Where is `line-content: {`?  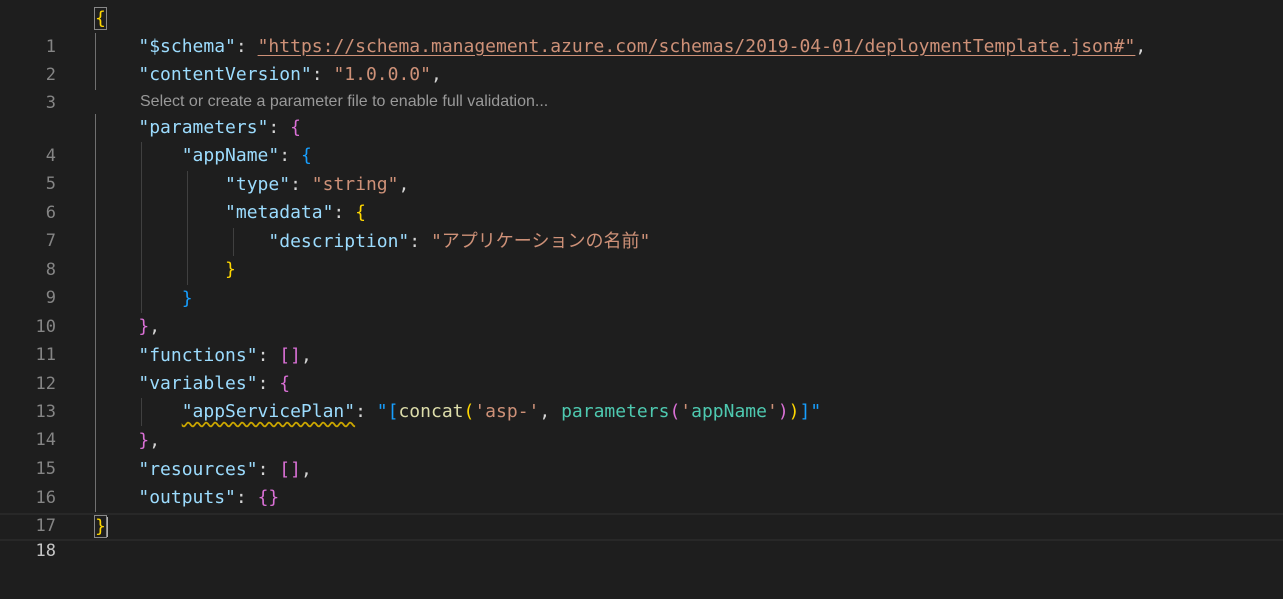 line-content: { is located at coordinates (100, 19).